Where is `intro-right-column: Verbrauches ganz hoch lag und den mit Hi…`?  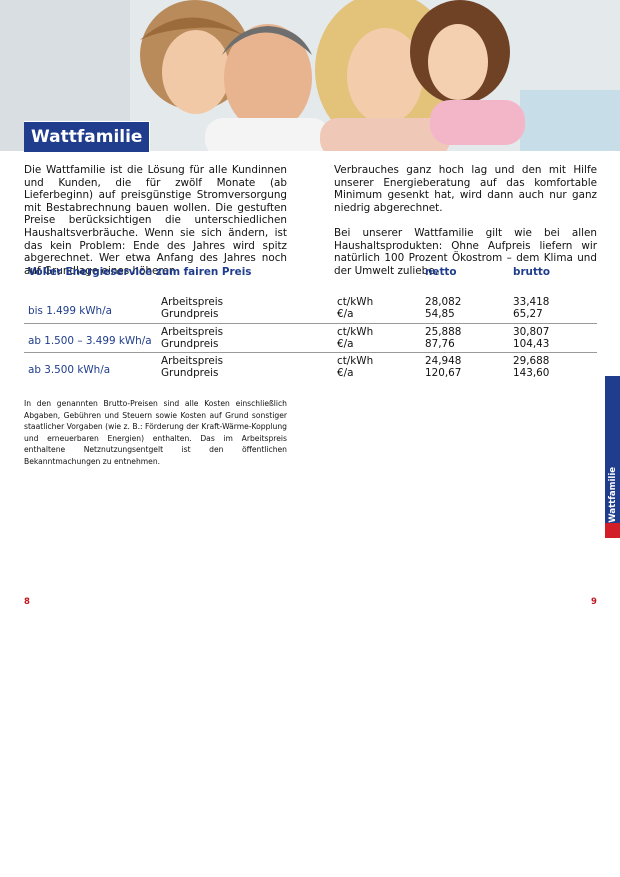
intro-right-column: Verbrauches ganz hoch lag und den mit Hi… is located at coordinates (465, 227).